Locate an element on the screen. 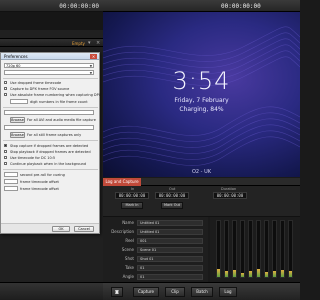 The image size is (320, 300). metadata-label: Scene is located at coordinates (127, 249).